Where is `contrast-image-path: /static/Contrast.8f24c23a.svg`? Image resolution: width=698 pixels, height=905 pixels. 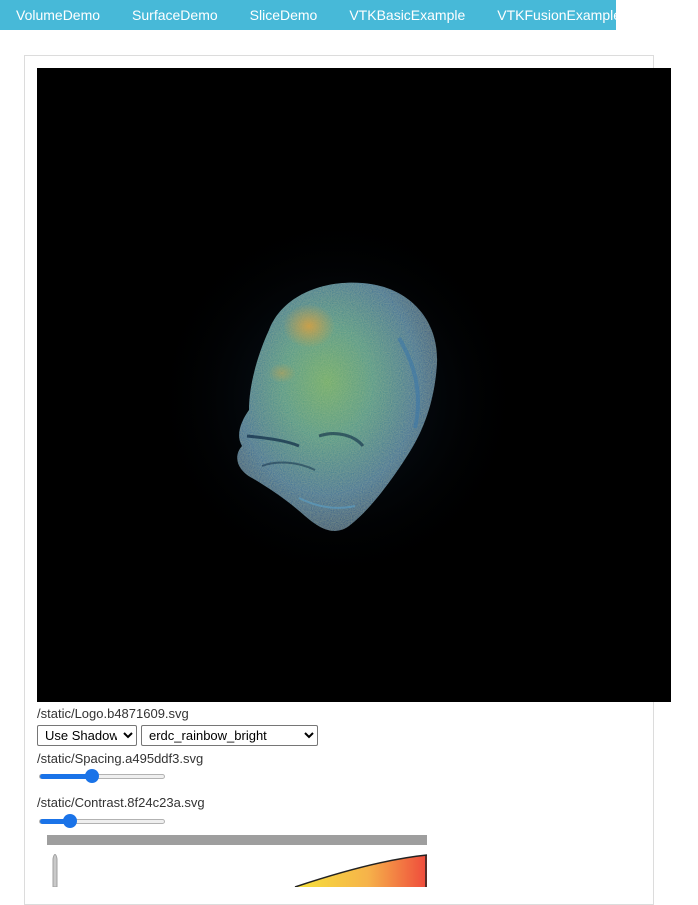 contrast-image-path: /static/Contrast.8f24c23a.svg is located at coordinates (121, 802).